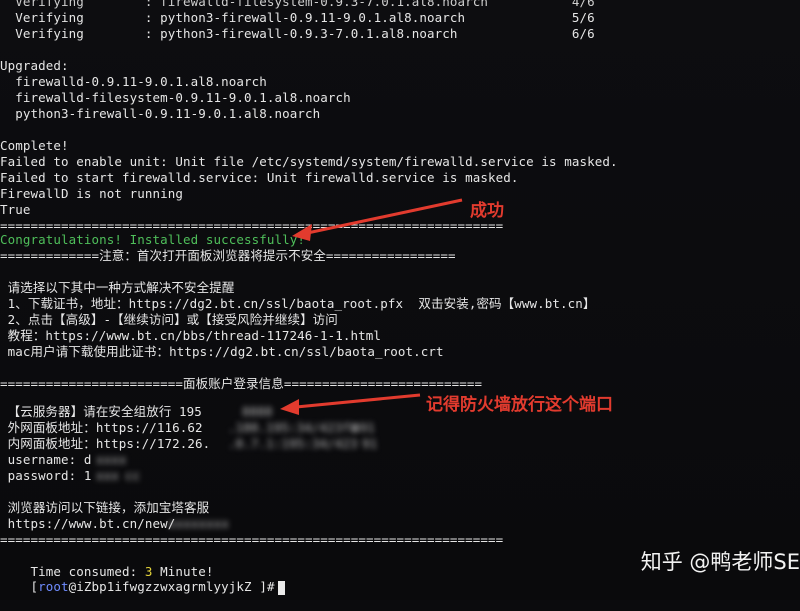 This screenshot has height=611, width=800. Describe the element at coordinates (487, 211) in the screenshot. I see `annotation-success: 成功` at that location.